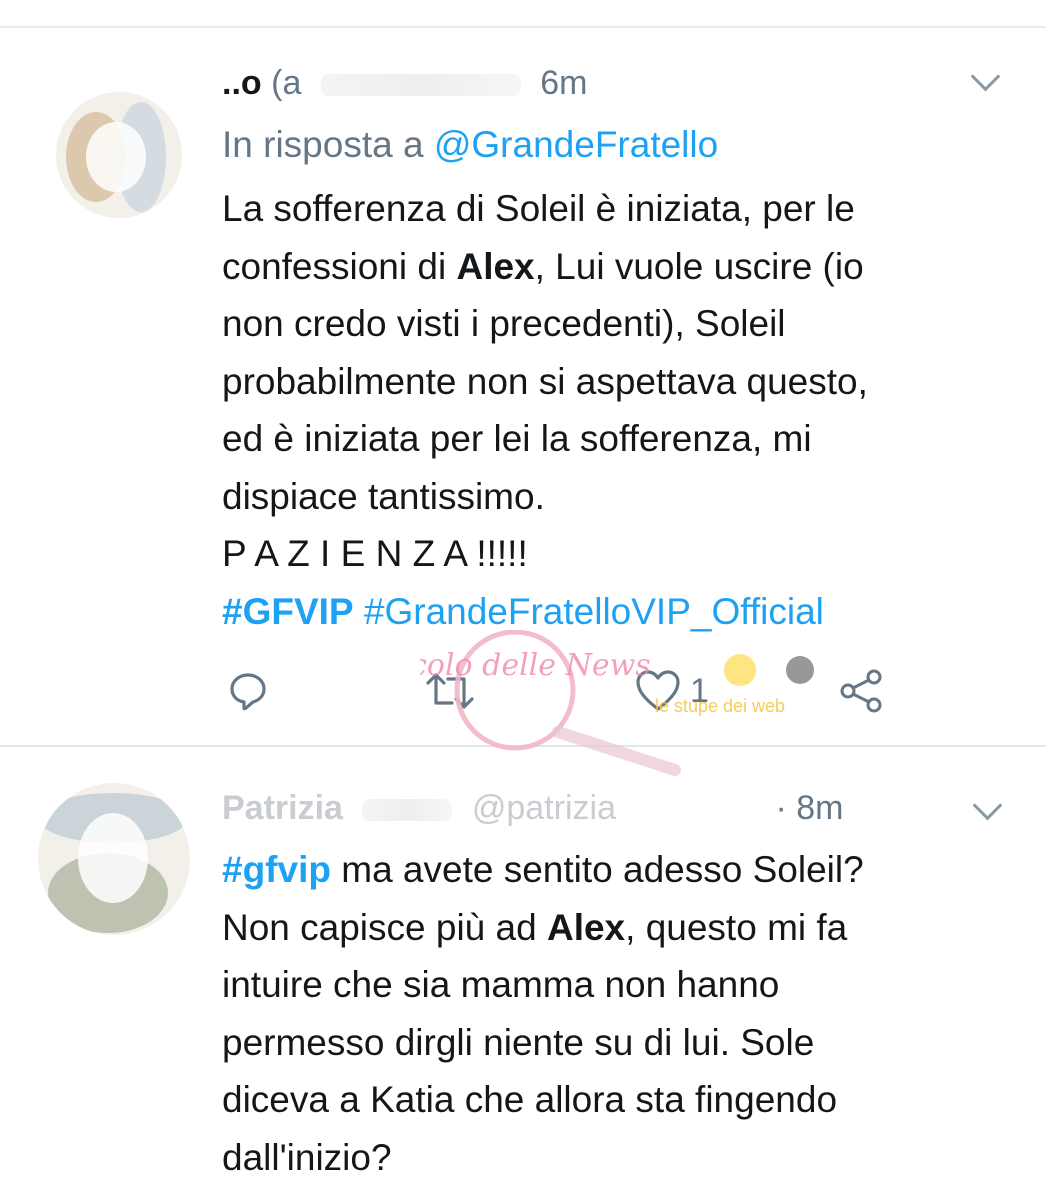 The image size is (1046, 1200). Describe the element at coordinates (286, 83) in the screenshot. I see `author-handle: (a` at that location.